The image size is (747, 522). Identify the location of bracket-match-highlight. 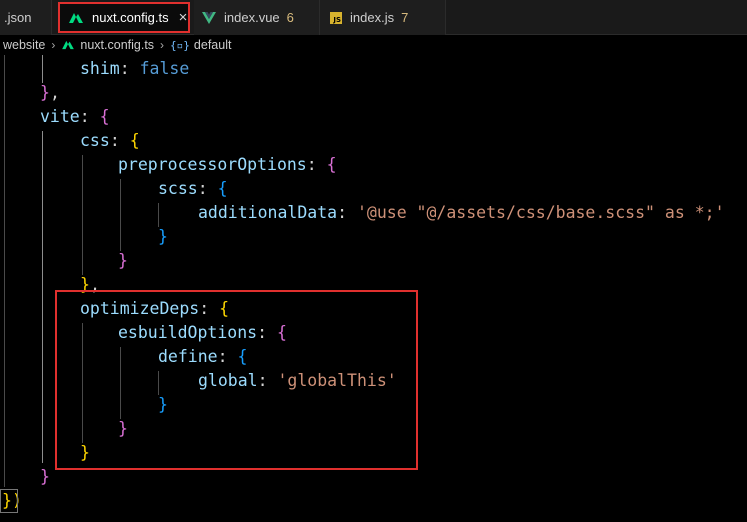
(9, 501).